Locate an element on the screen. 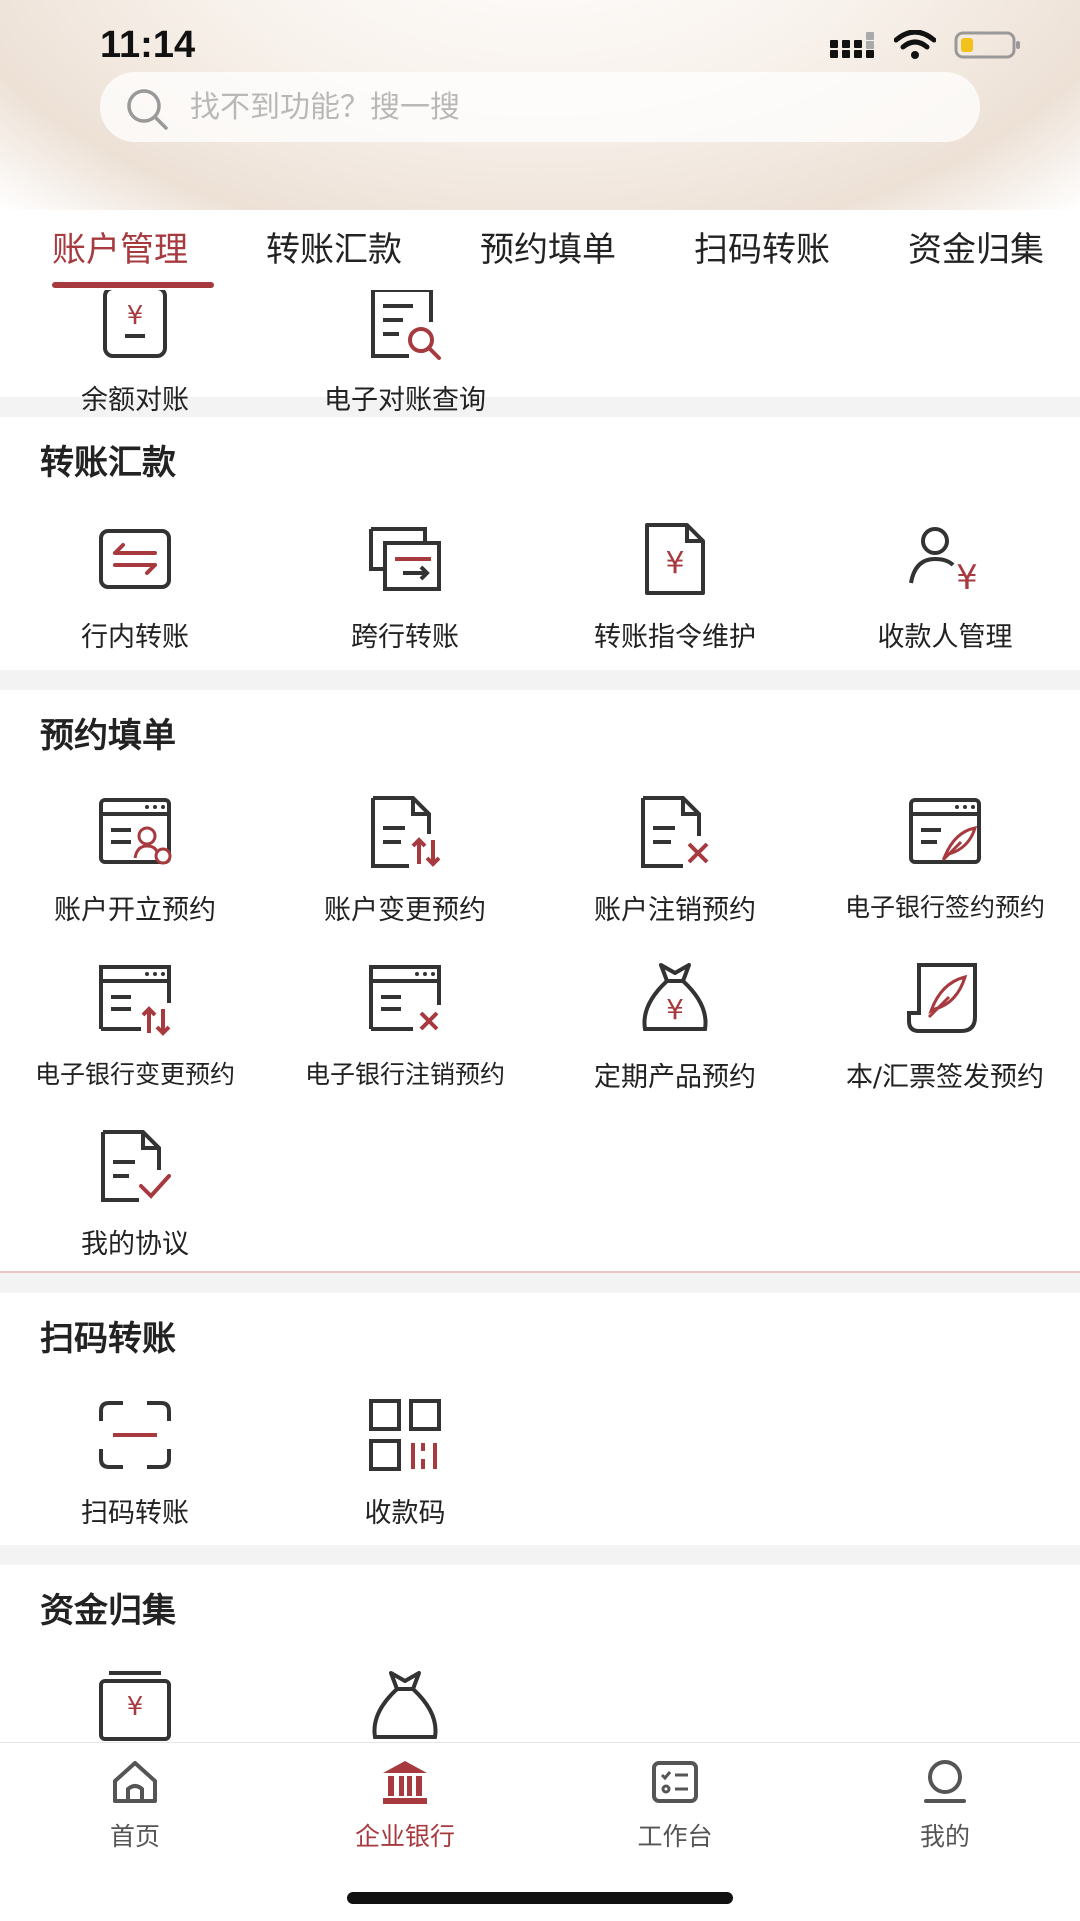 The height and width of the screenshot is (1921, 1080). transfer-item-payee: ¥ 收款人管理 is located at coordinates (945, 580).